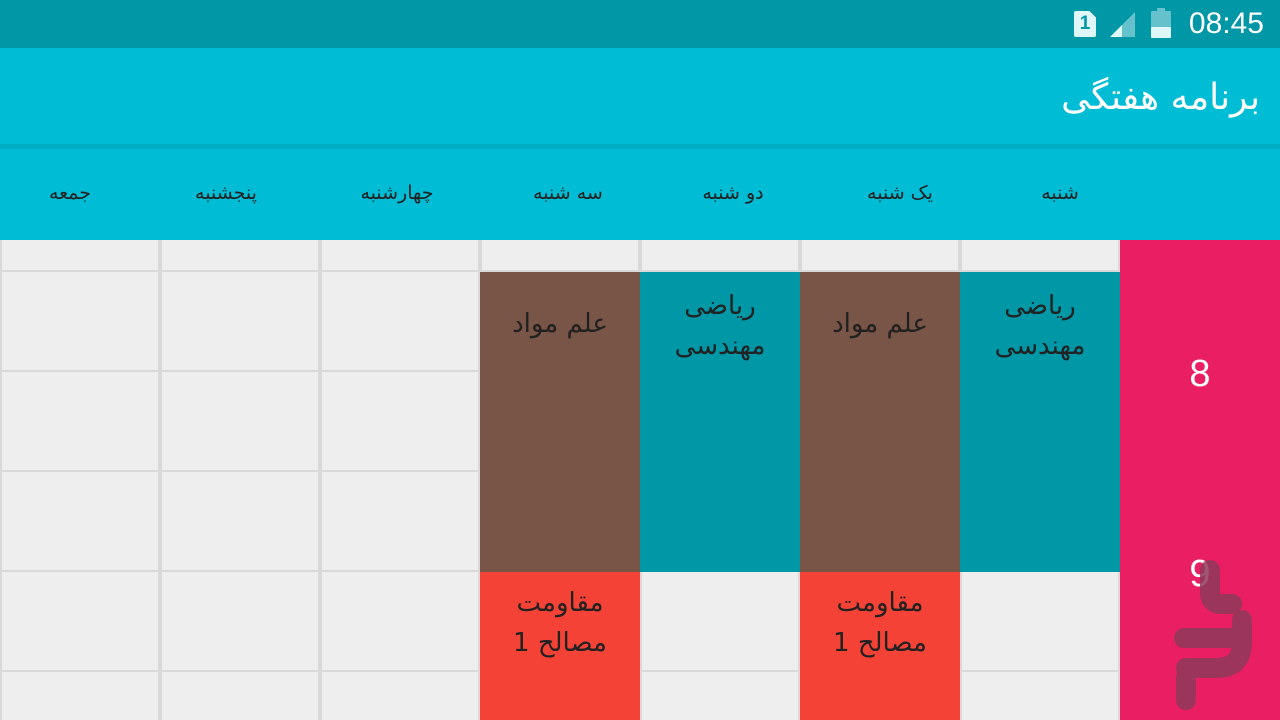 The height and width of the screenshot is (720, 1280). Describe the element at coordinates (900, 193) in the screenshot. I see `day-header-sunday: یک شنبه` at that location.